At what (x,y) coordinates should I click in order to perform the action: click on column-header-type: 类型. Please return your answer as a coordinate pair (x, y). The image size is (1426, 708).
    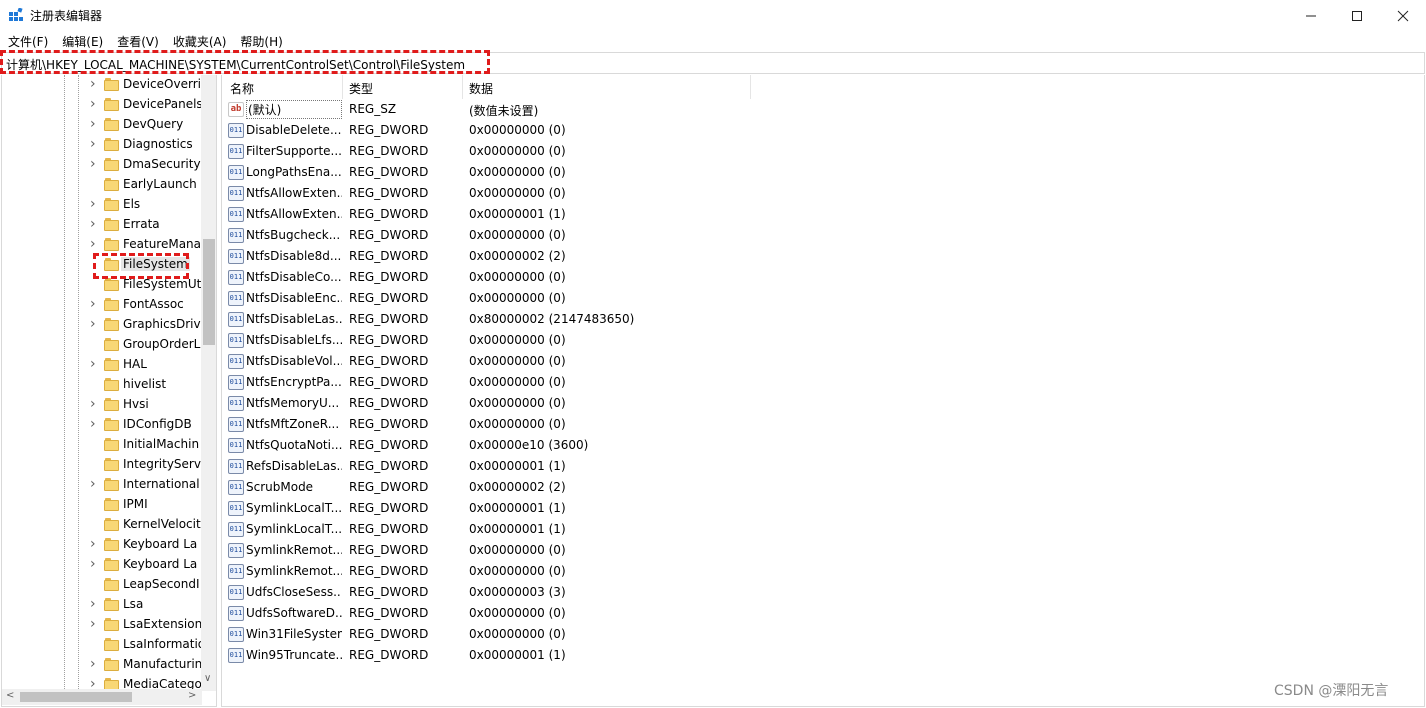
    Looking at the image, I should click on (361, 88).